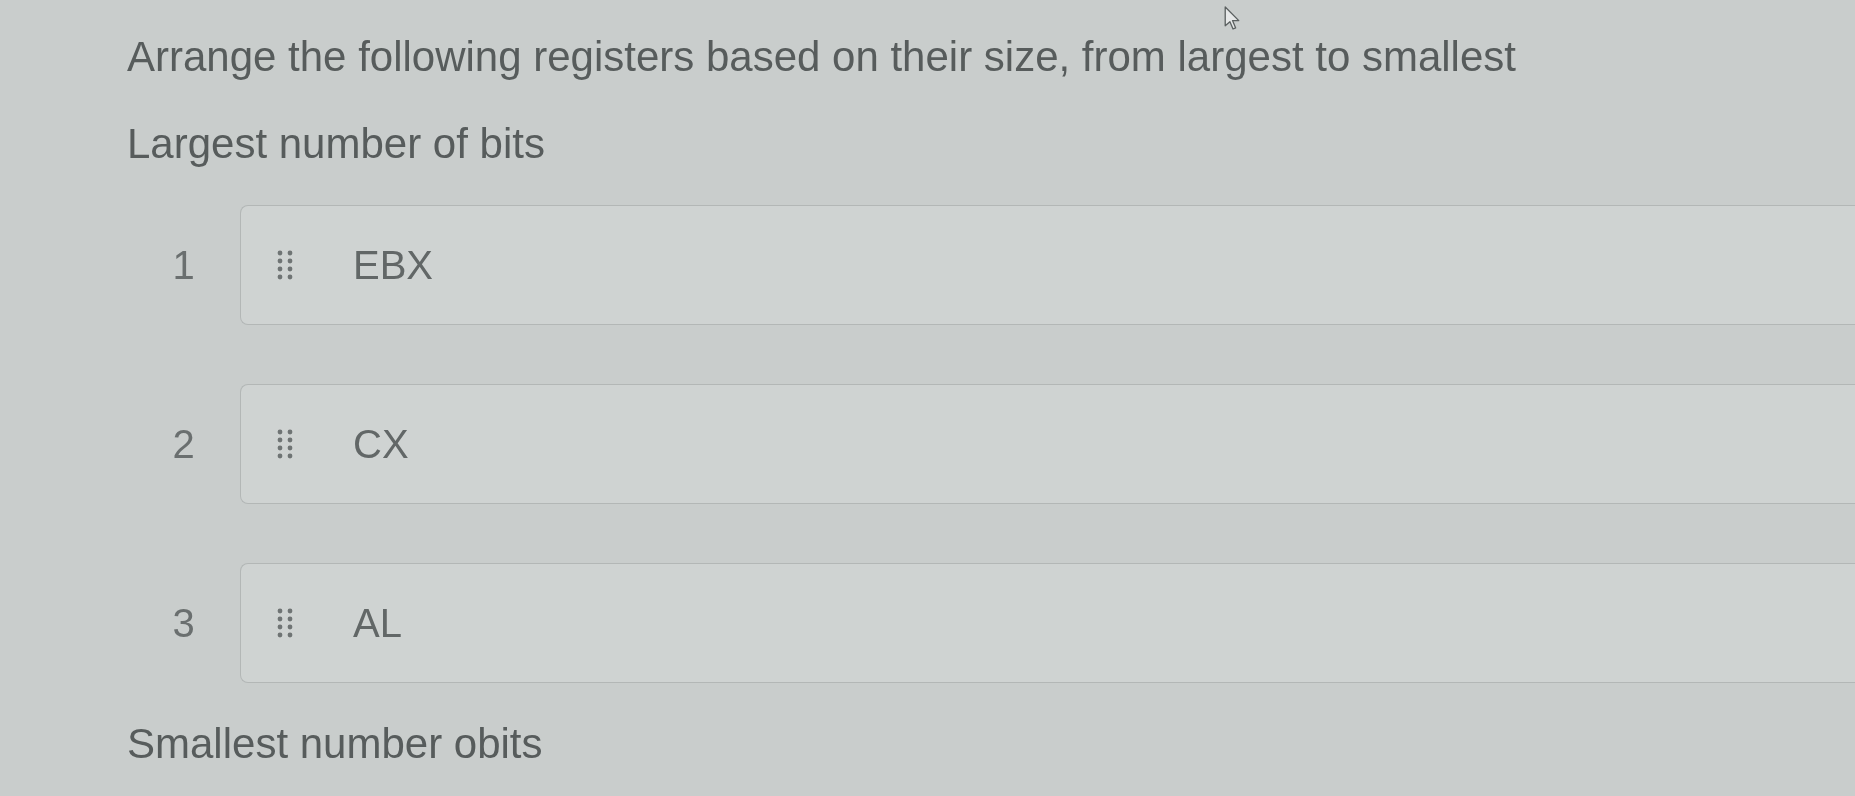  Describe the element at coordinates (183, 265) in the screenshot. I see `position-number: 1` at that location.